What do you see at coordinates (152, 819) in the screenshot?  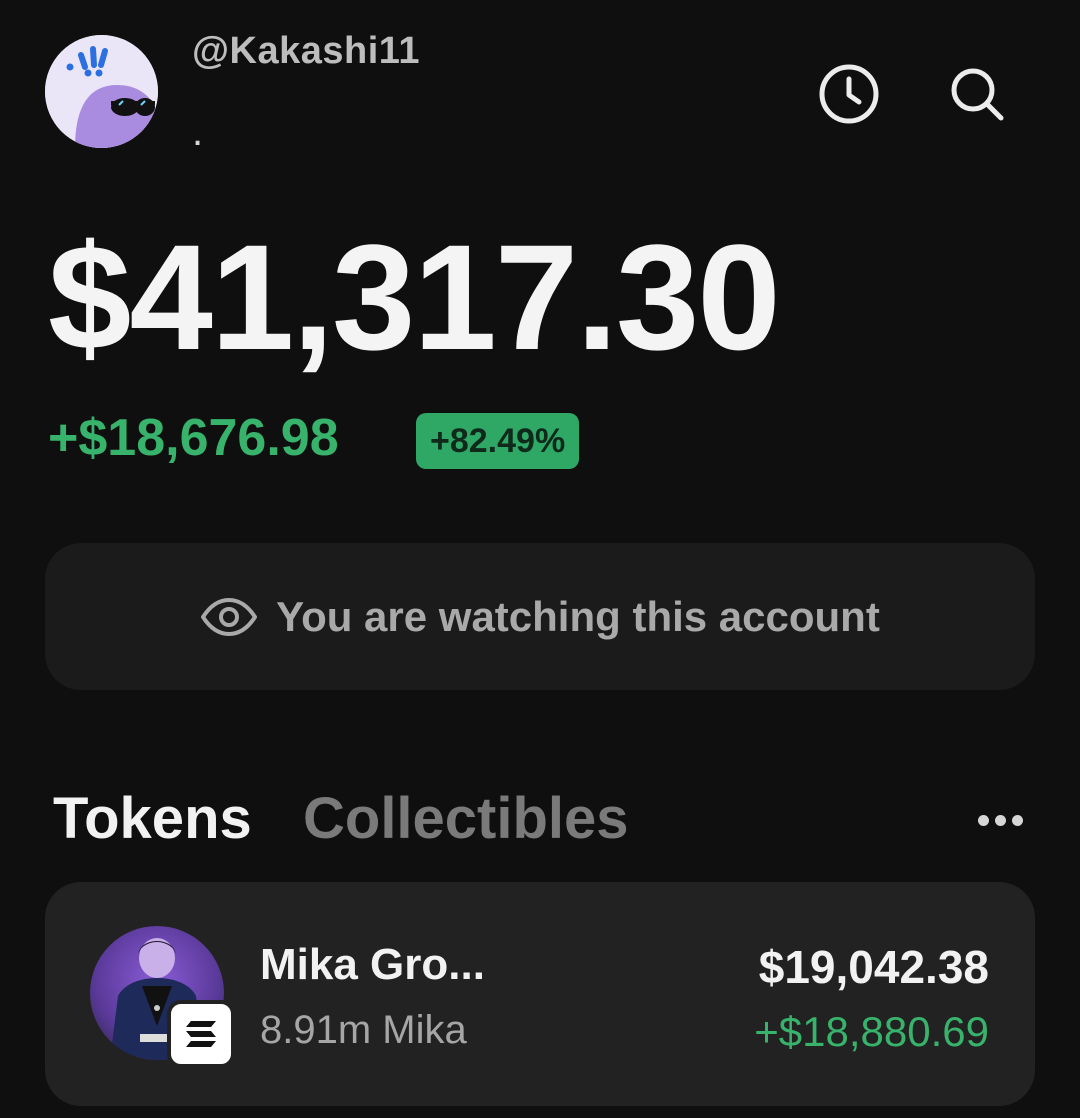 I see `tab-tokens: Tokens` at bounding box center [152, 819].